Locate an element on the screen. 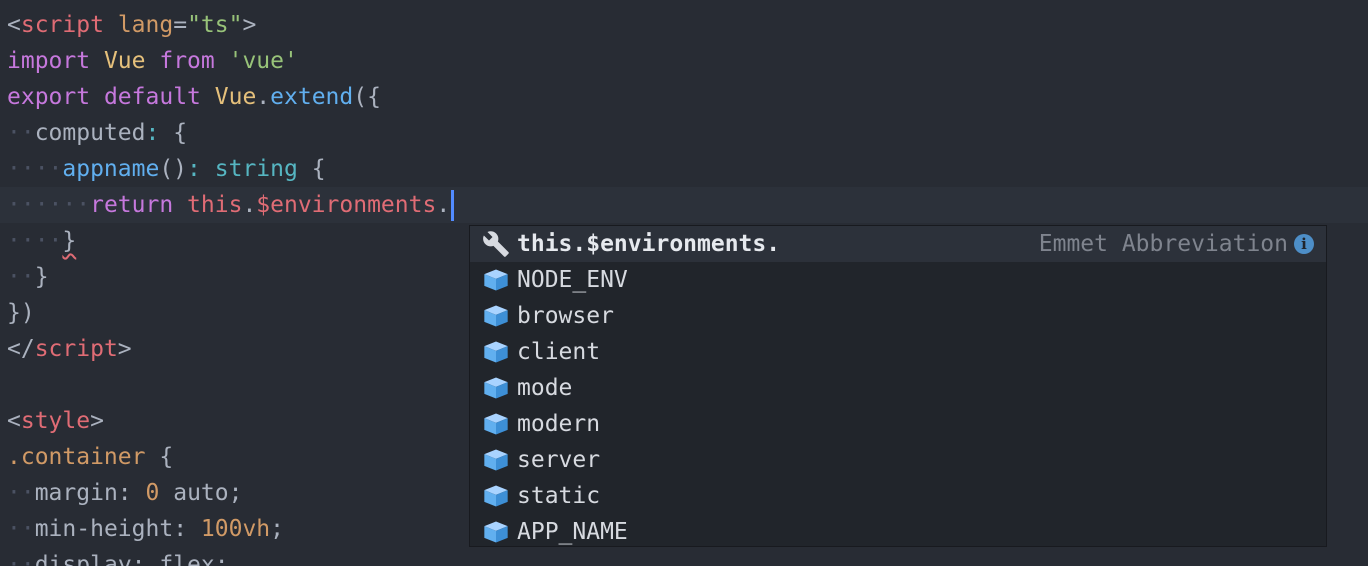 The image size is (1368, 566). code-token: .container is located at coordinates (76, 457).